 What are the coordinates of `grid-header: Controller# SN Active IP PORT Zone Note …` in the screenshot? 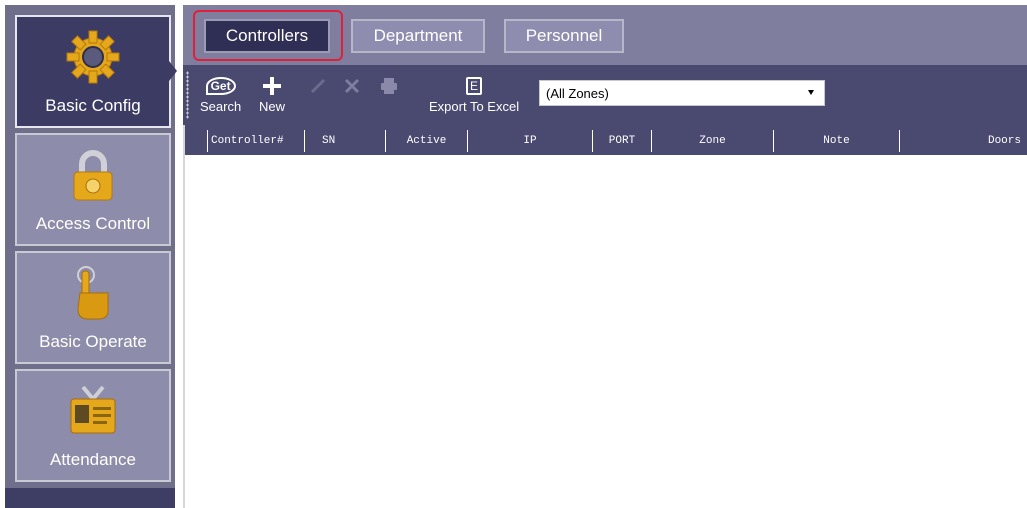 It's located at (605, 140).